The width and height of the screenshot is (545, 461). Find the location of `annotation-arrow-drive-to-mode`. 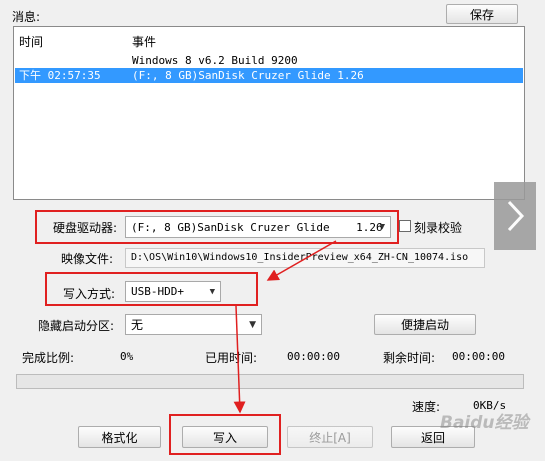

annotation-arrow-drive-to-mode is located at coordinates (301, 260).